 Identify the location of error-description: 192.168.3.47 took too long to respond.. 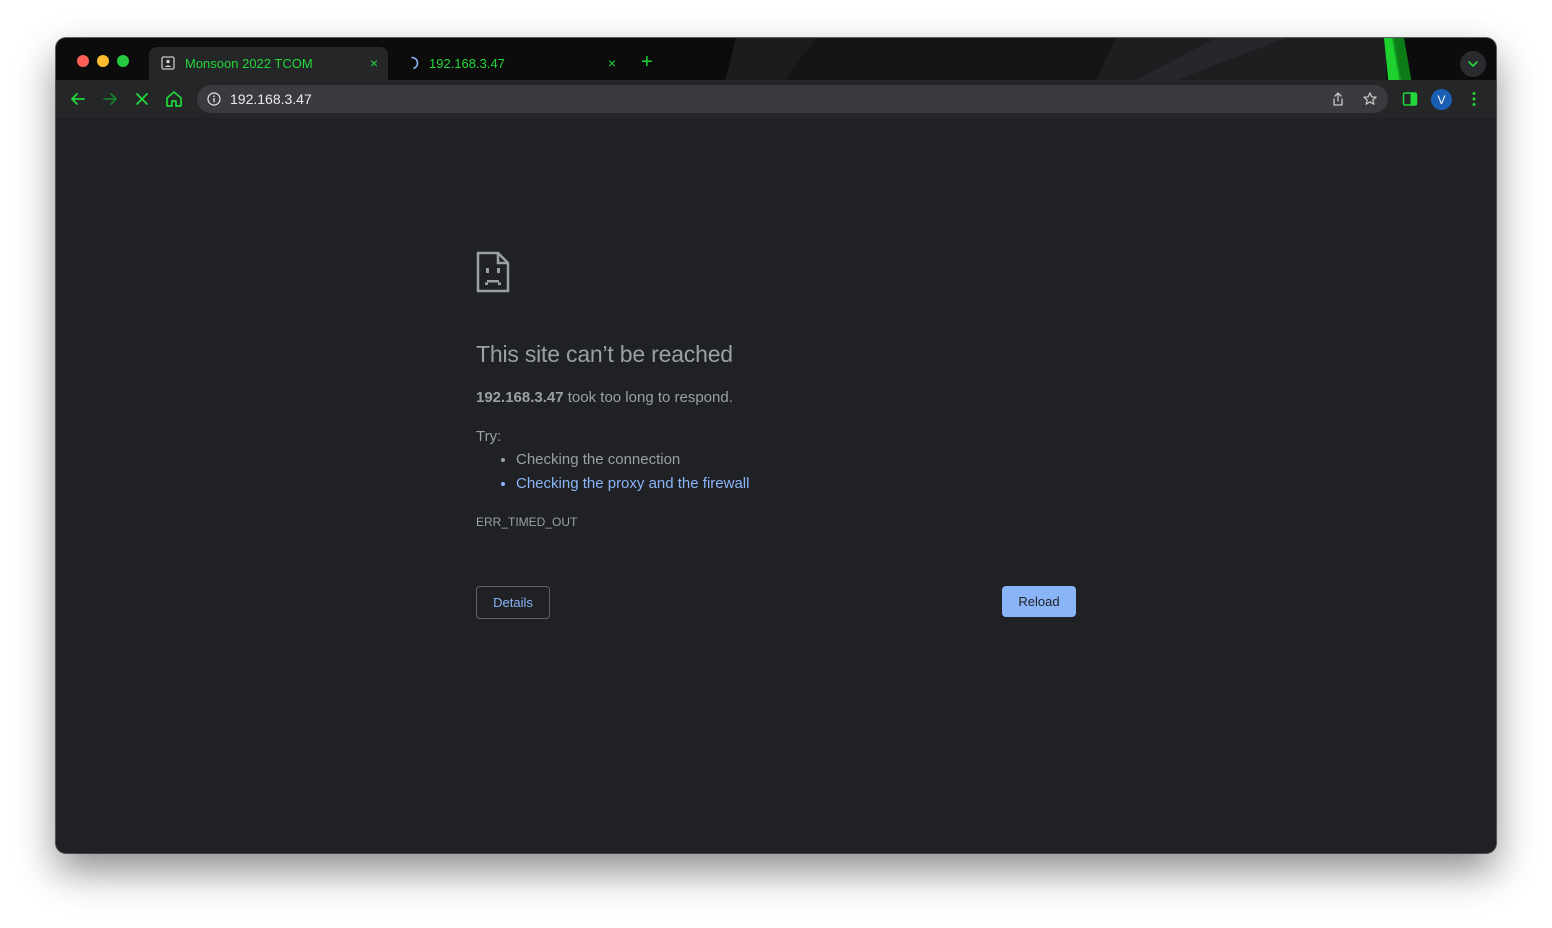
(604, 397).